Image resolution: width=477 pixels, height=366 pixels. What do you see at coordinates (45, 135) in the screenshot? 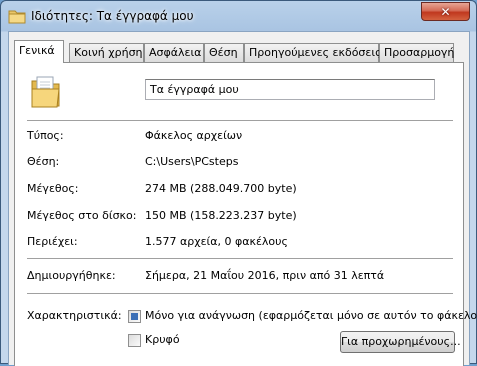
I see `type-label: Τύπος:` at bounding box center [45, 135].